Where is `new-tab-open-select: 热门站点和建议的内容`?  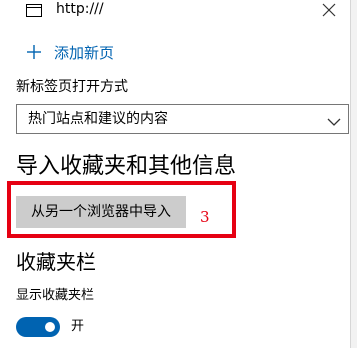 new-tab-open-select: 热门站点和建议的内容 is located at coordinates (182, 119).